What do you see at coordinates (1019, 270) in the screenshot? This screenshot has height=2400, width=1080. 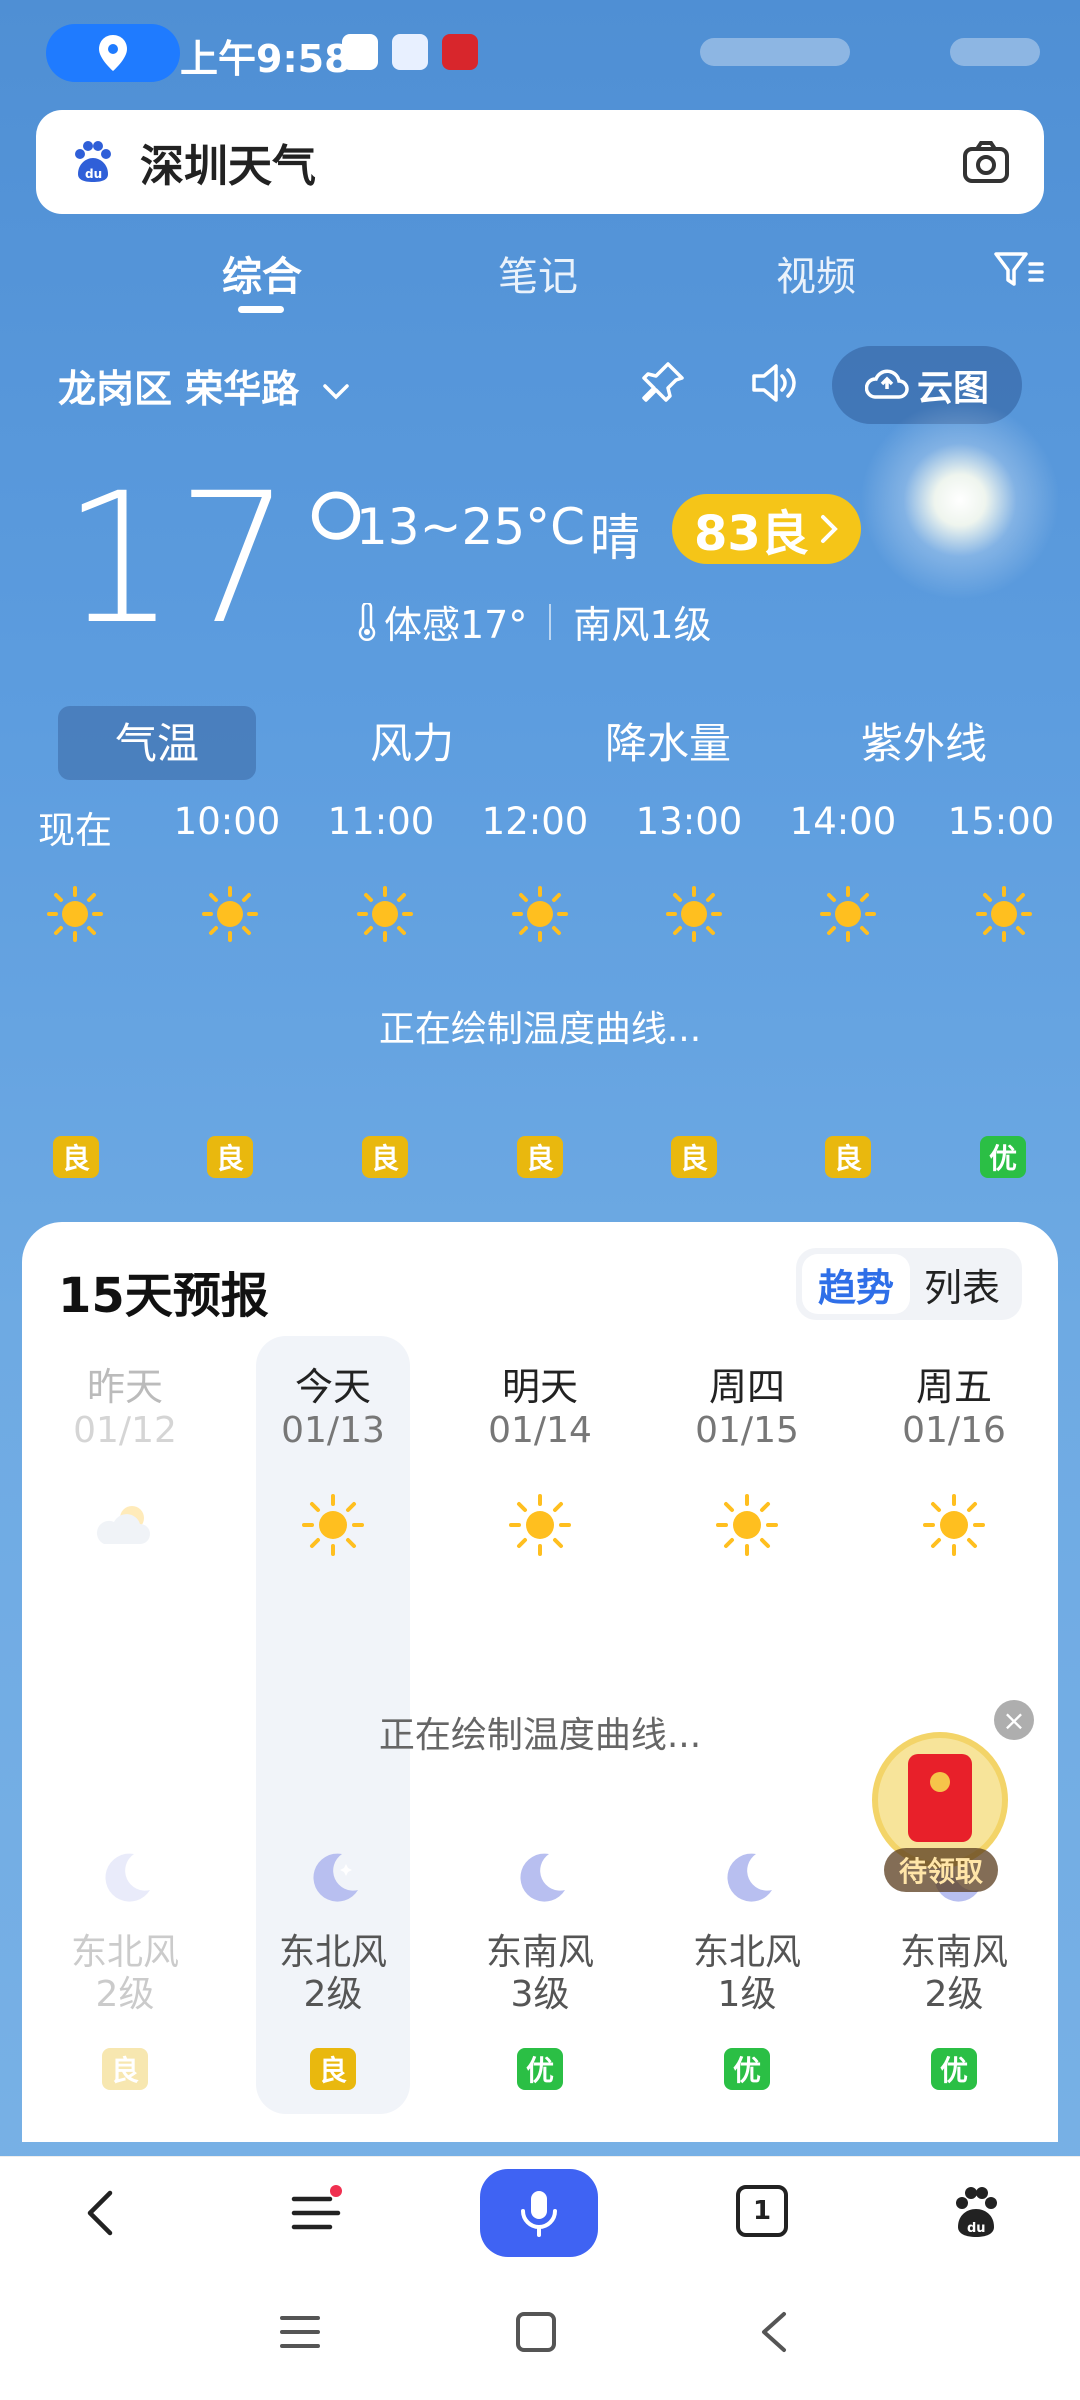 I see `filter-icon` at bounding box center [1019, 270].